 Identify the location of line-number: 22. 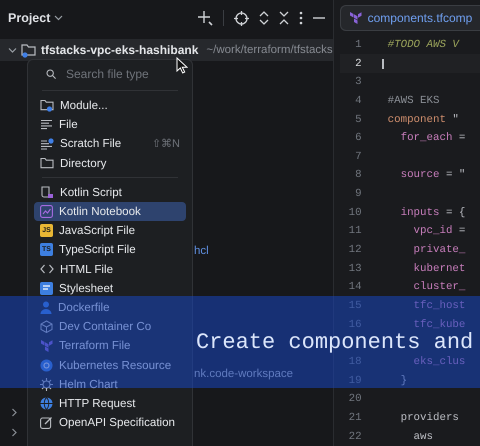
(355, 436).